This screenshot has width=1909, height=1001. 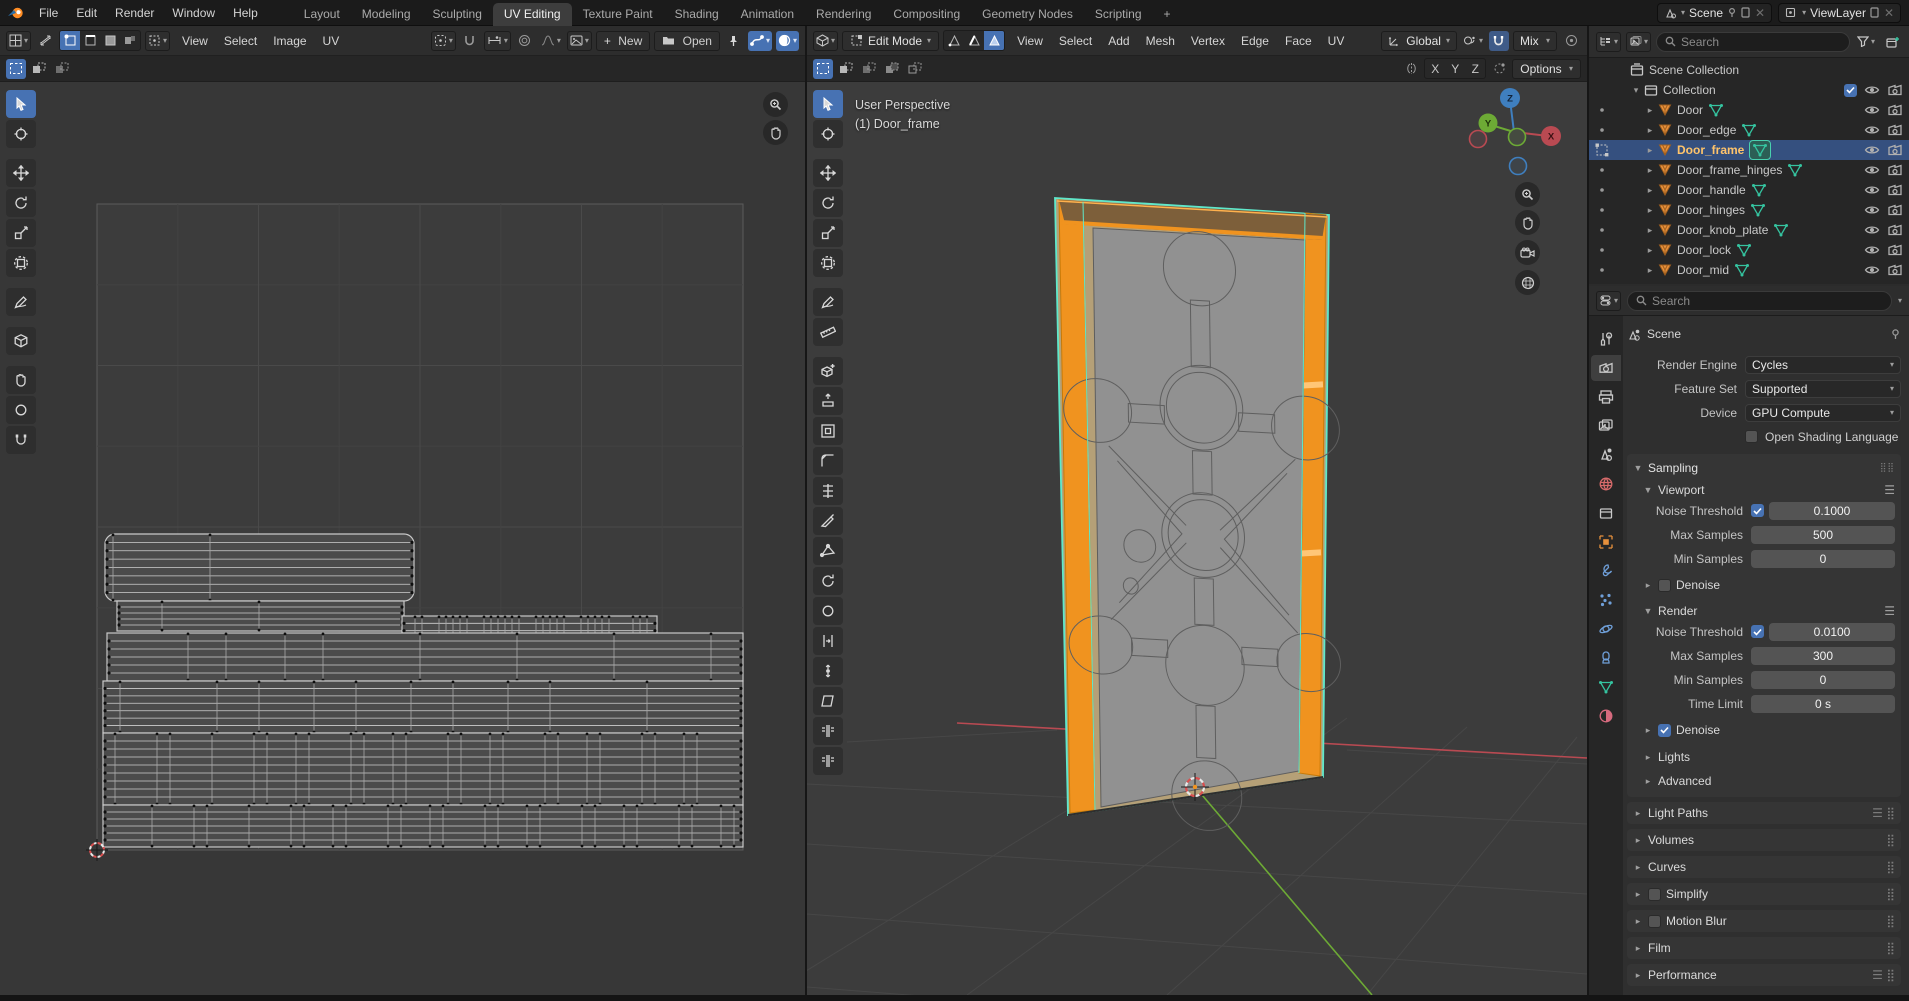 What do you see at coordinates (134, 13) in the screenshot?
I see `topbar-menu-render: Render` at bounding box center [134, 13].